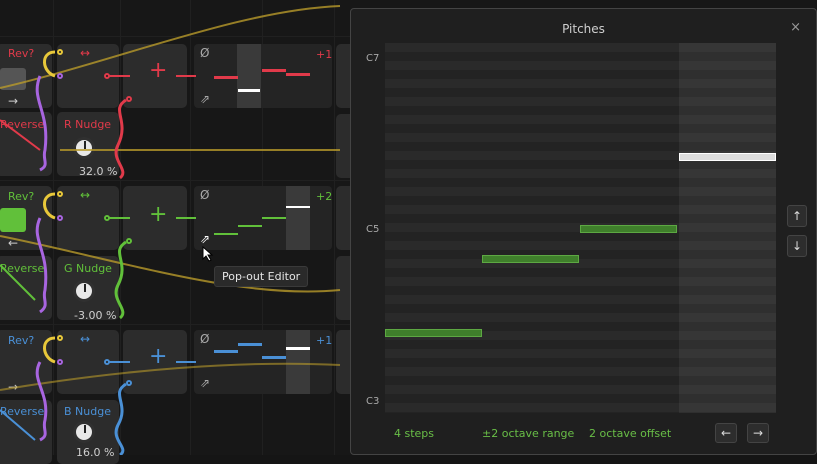 The height and width of the screenshot is (464, 817). Describe the element at coordinates (795, 27) in the screenshot. I see `close-button: ×` at that location.